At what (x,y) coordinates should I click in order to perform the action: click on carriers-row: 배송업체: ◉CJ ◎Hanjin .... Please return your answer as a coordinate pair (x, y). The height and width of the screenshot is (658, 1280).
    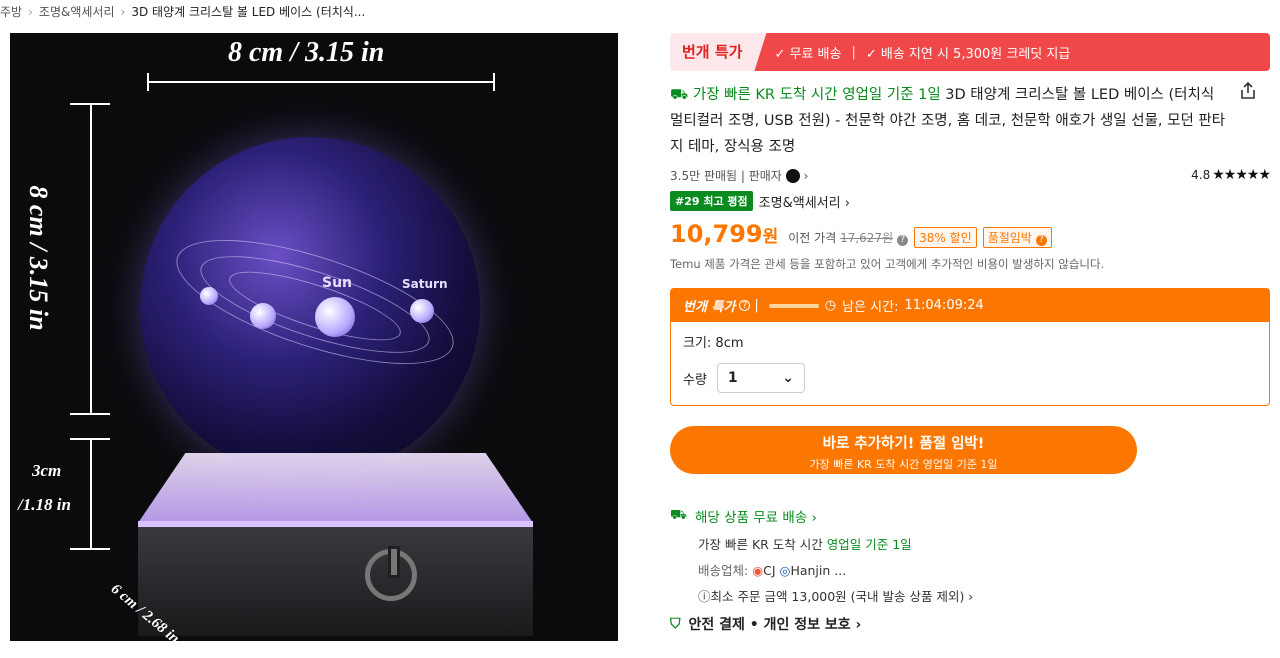
    Looking at the image, I should click on (984, 569).